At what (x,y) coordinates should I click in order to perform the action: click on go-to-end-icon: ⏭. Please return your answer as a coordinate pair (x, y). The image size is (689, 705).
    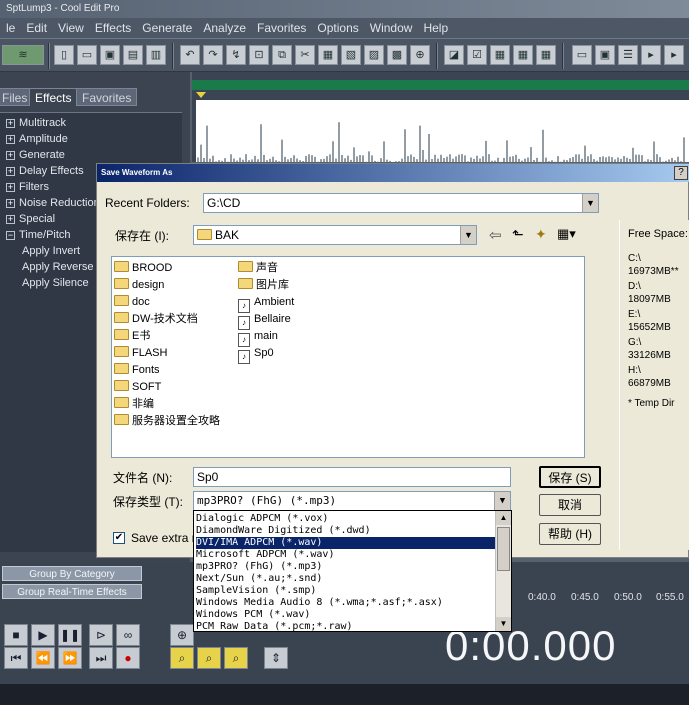
    Looking at the image, I should click on (101, 658).